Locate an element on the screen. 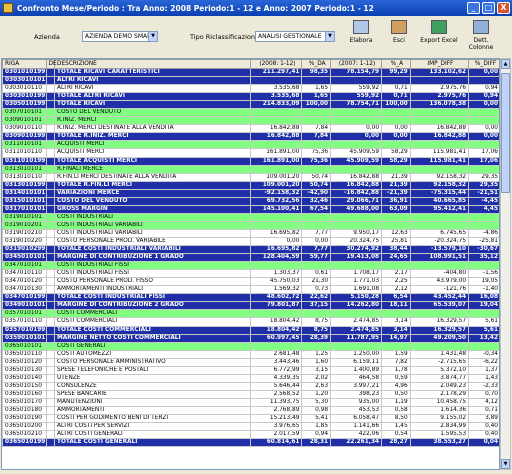 This screenshot has width=512, height=474. table-row: 0313010101 R.FINALI MERCE is located at coordinates (250, 169).